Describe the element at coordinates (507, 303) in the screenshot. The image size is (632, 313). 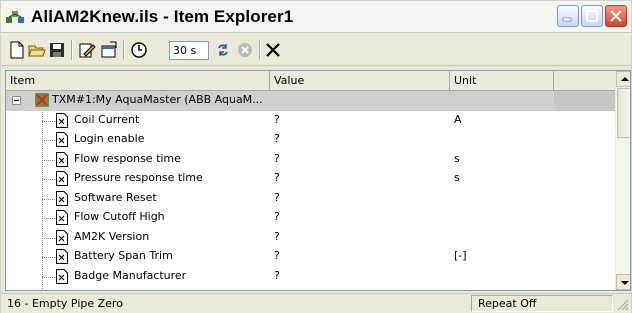
I see `repeat-status: Repeat Off` at that location.